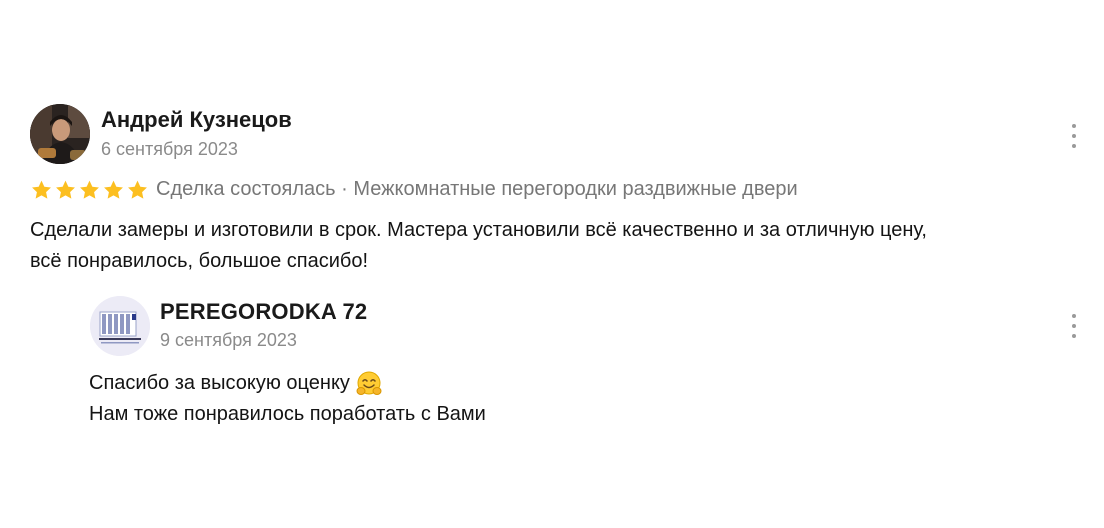 The width and height of the screenshot is (1104, 528). I want to click on reply-text-line: Спасибо за высокую оценку, so click(287, 383).